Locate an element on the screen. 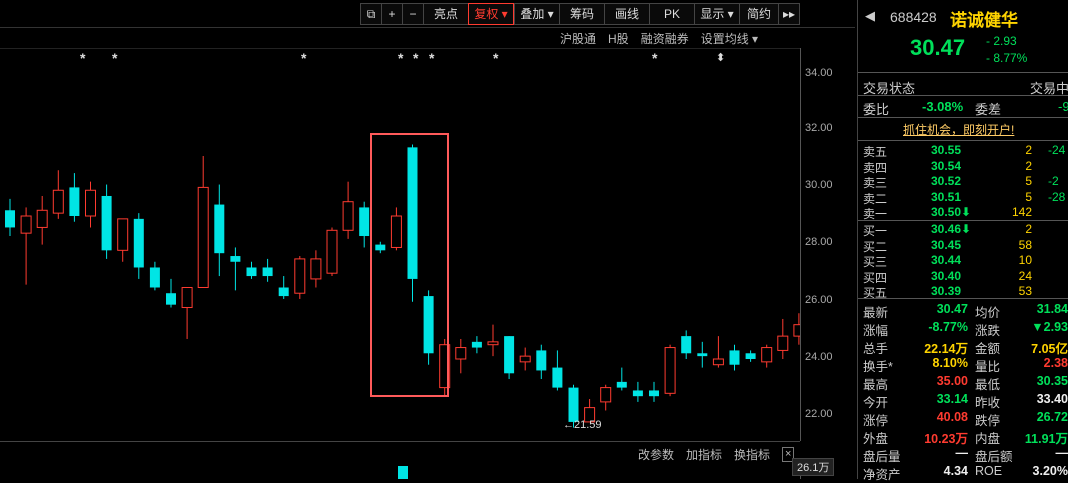 The width and height of the screenshot is (1068, 483). edit-params-button: 改参数 is located at coordinates (656, 454).